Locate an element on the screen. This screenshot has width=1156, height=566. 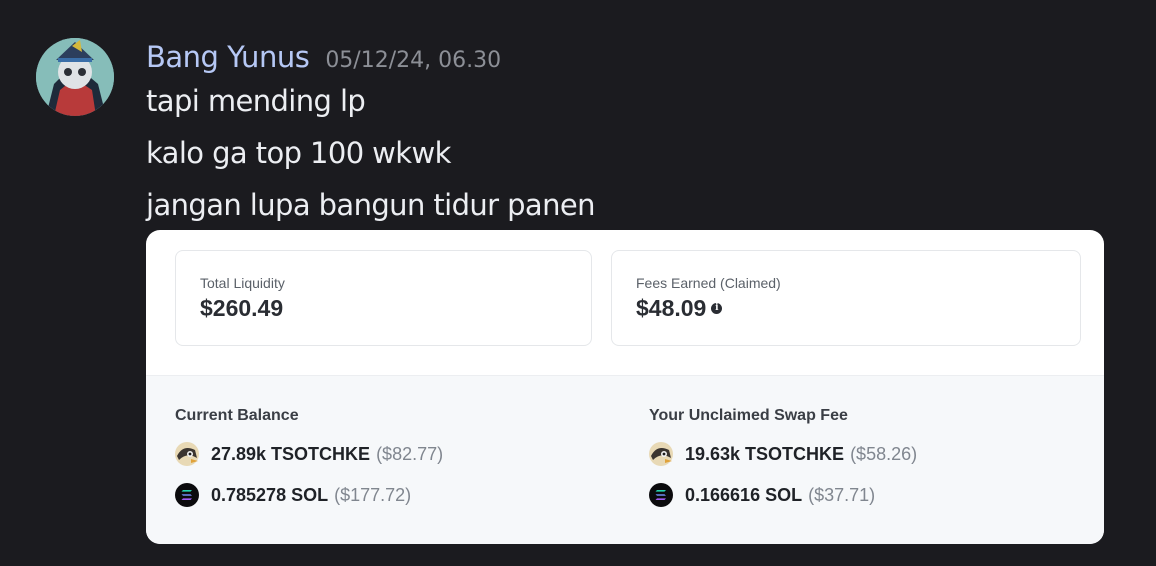
stat-label: Fees Earned (Claimed) is located at coordinates (708, 283).